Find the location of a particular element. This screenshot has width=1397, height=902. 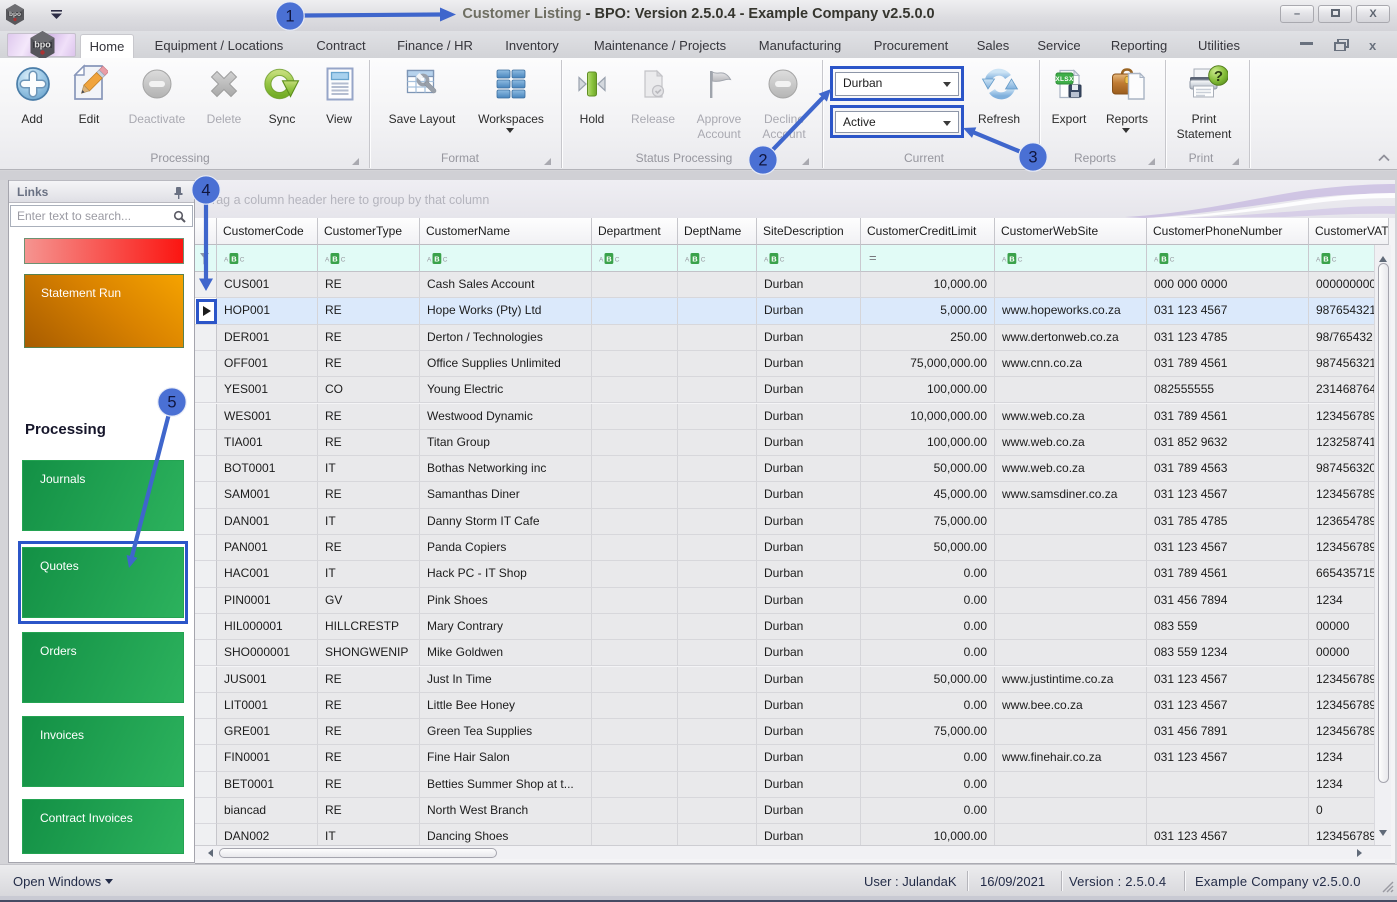

svg-text: XLSX is located at coordinates (1064, 79).